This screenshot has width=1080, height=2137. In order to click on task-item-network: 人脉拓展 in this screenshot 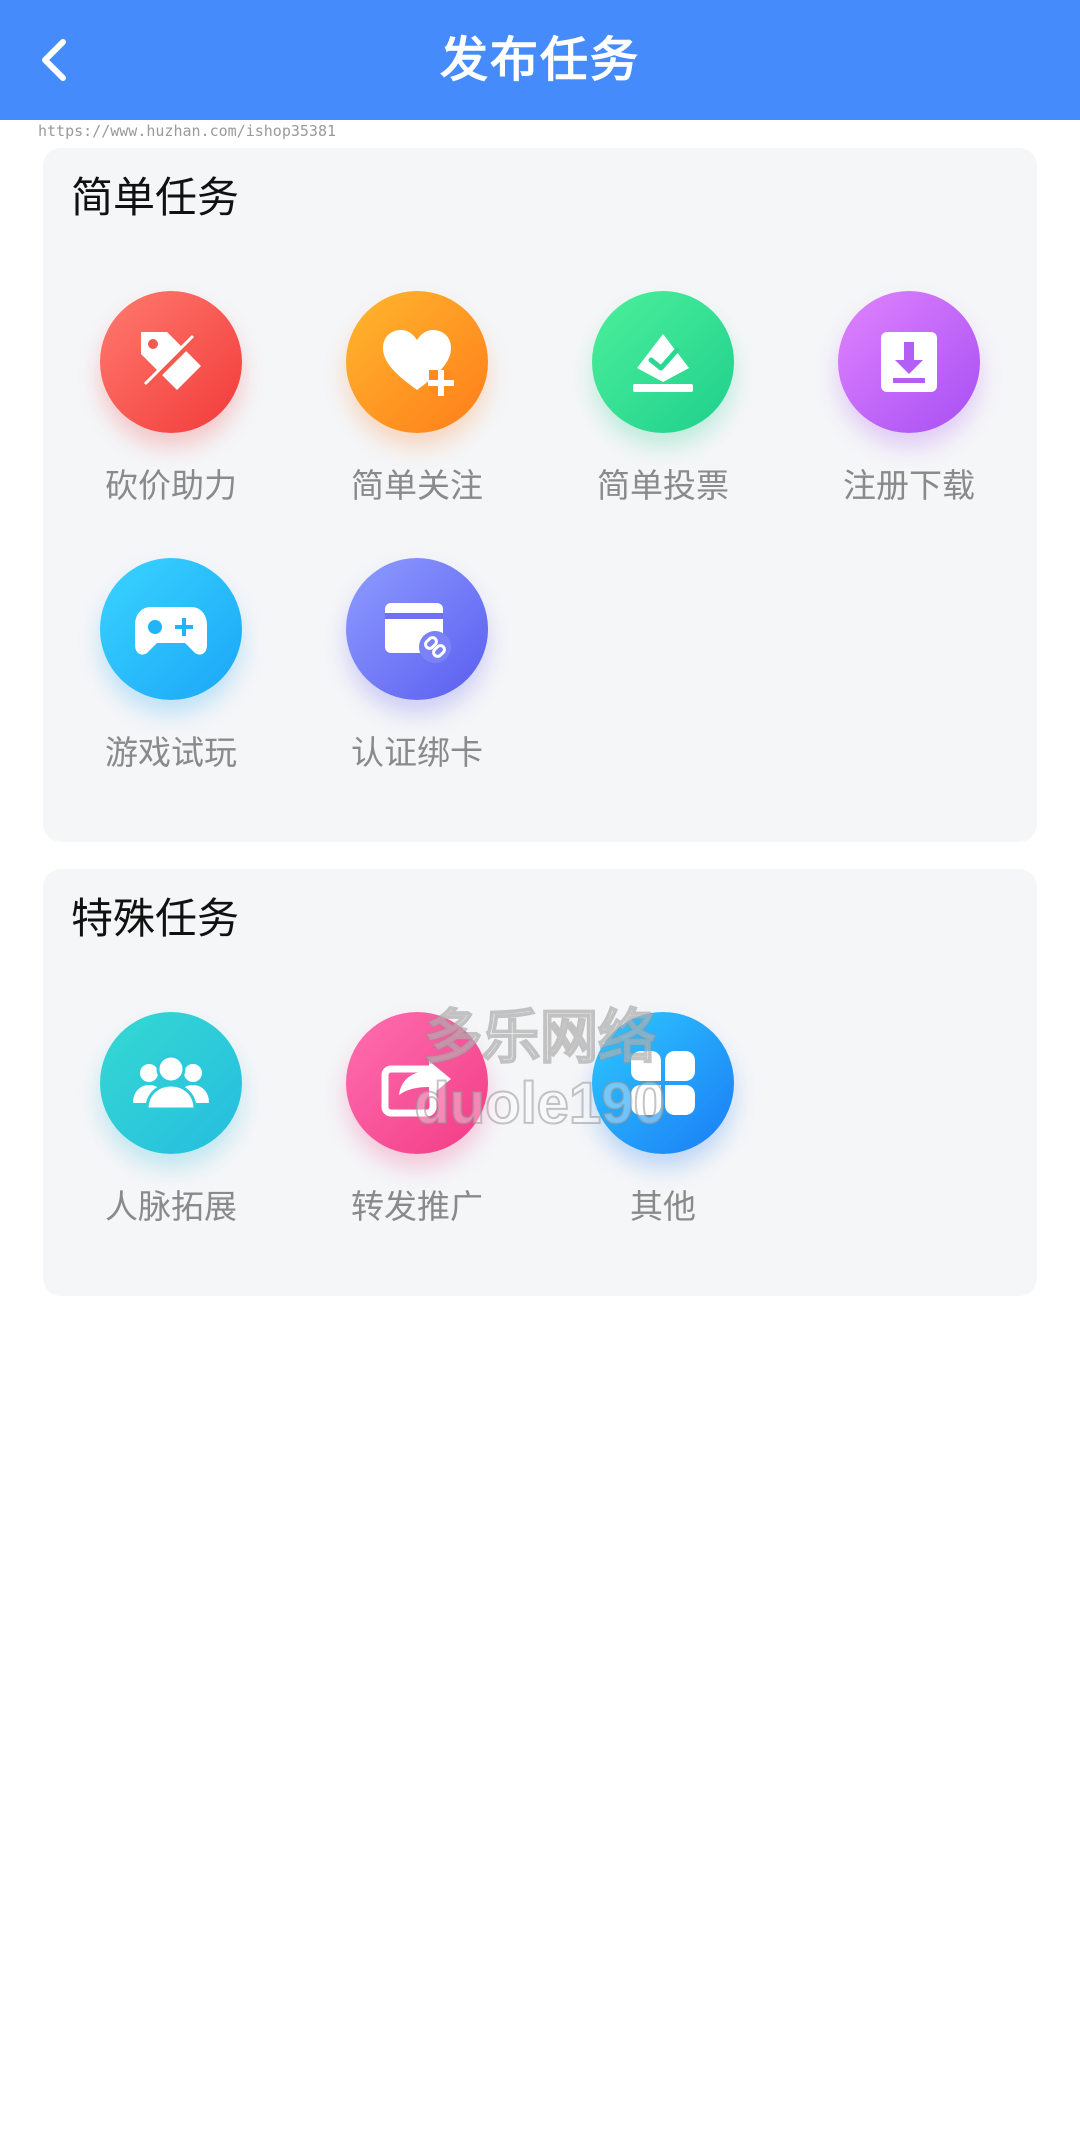, I will do `click(171, 1132)`.